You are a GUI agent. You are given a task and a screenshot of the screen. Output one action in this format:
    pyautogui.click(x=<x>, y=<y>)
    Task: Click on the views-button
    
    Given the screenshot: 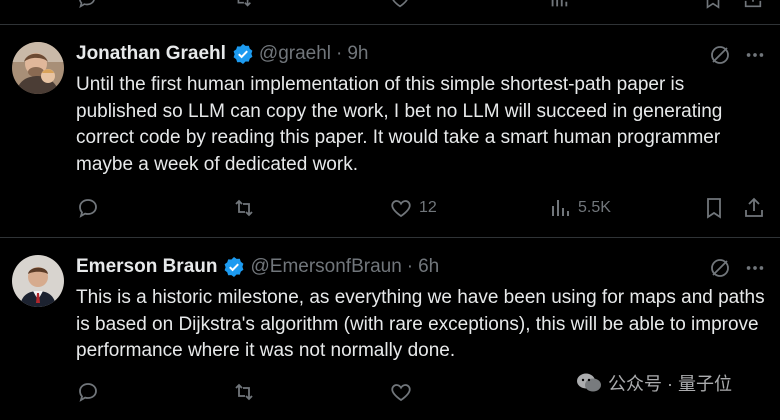 What is the action you would take?
    pyautogui.click(x=559, y=5)
    